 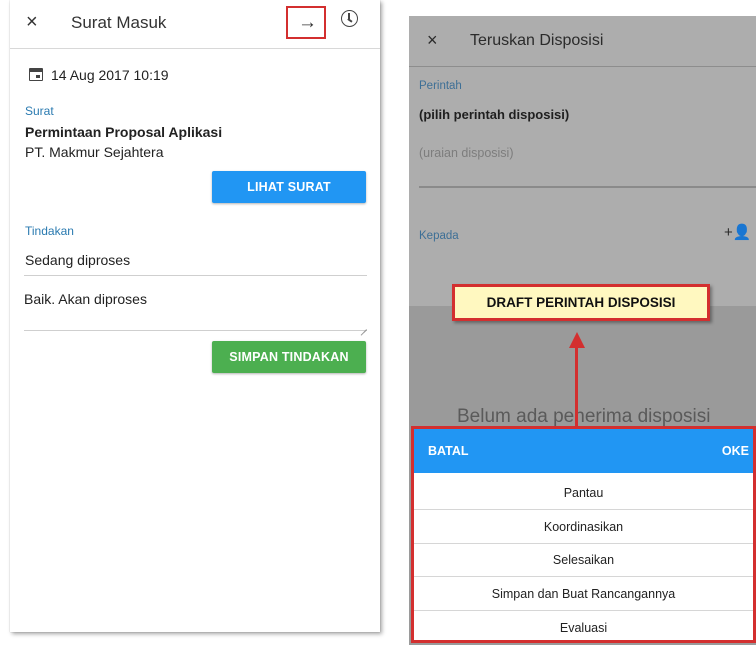 What do you see at coordinates (583, 594) in the screenshot?
I see `picker-option: Simpan dan Buat Rancangannya` at bounding box center [583, 594].